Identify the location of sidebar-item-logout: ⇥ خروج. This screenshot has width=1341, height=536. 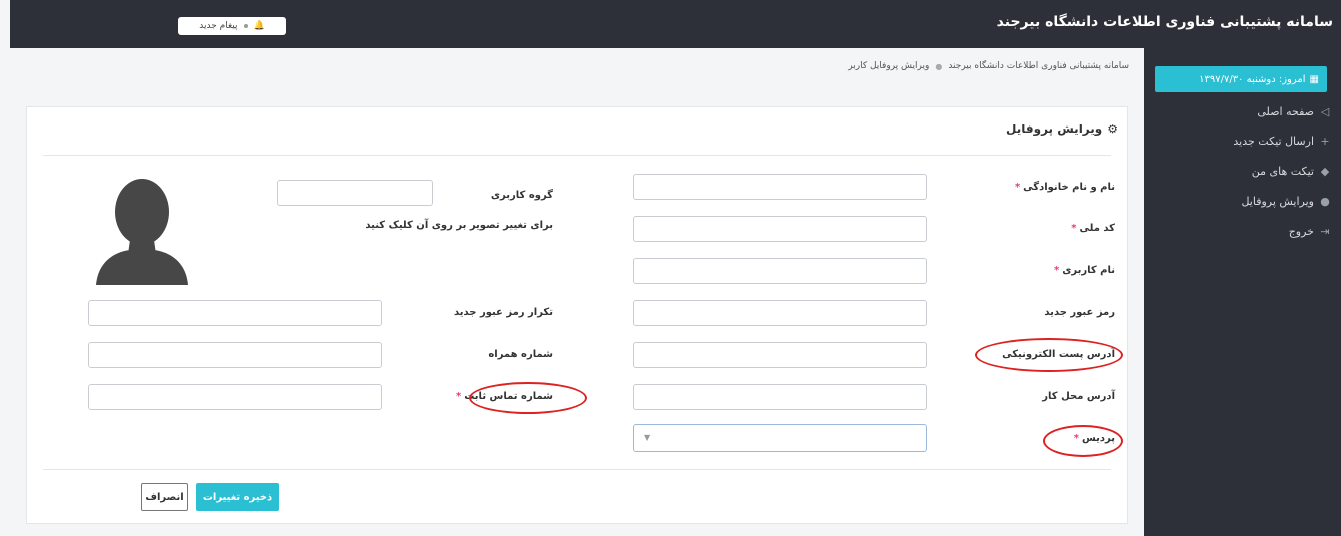
(1242, 231).